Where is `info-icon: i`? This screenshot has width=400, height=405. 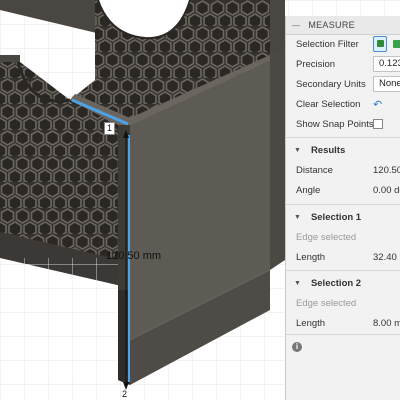
info-icon: i is located at coordinates (297, 347).